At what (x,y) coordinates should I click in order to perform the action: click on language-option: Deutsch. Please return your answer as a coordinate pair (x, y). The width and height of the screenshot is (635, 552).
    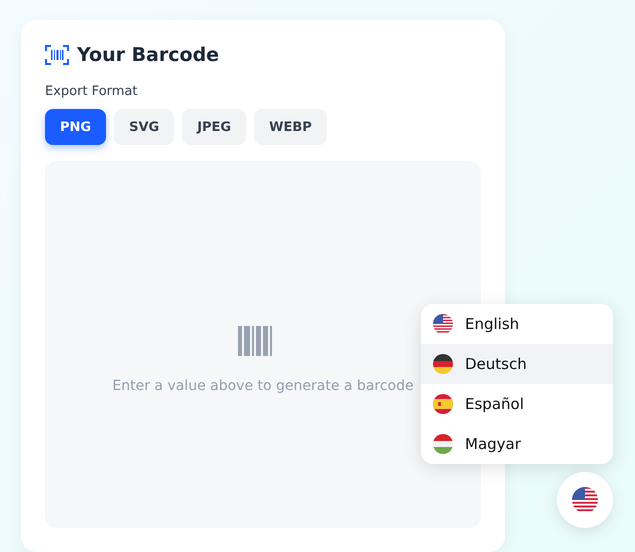
    Looking at the image, I should click on (517, 364).